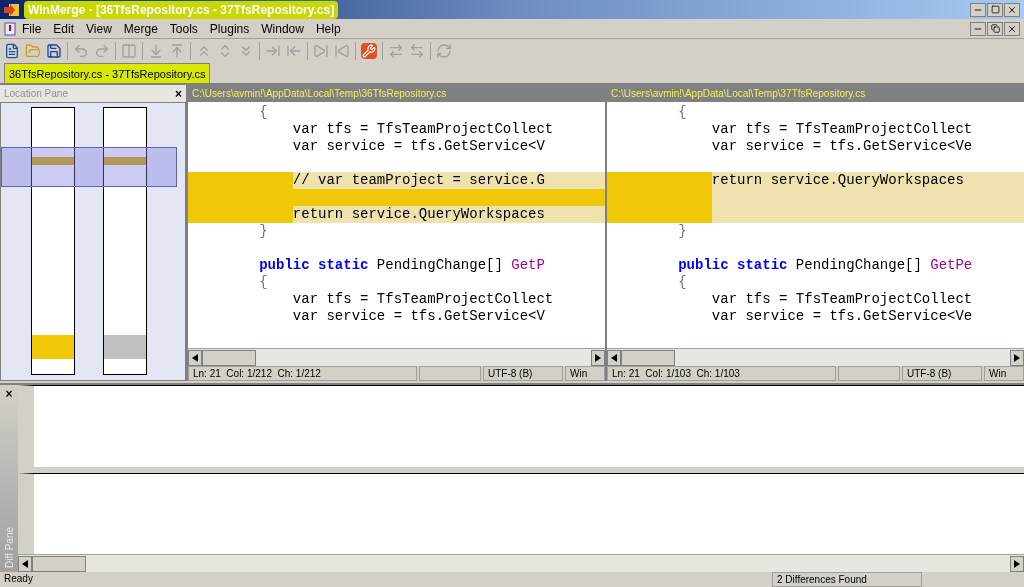 This screenshot has width=1024, height=587. Describe the element at coordinates (156, 50) in the screenshot. I see `down-arrow-icon` at that location.